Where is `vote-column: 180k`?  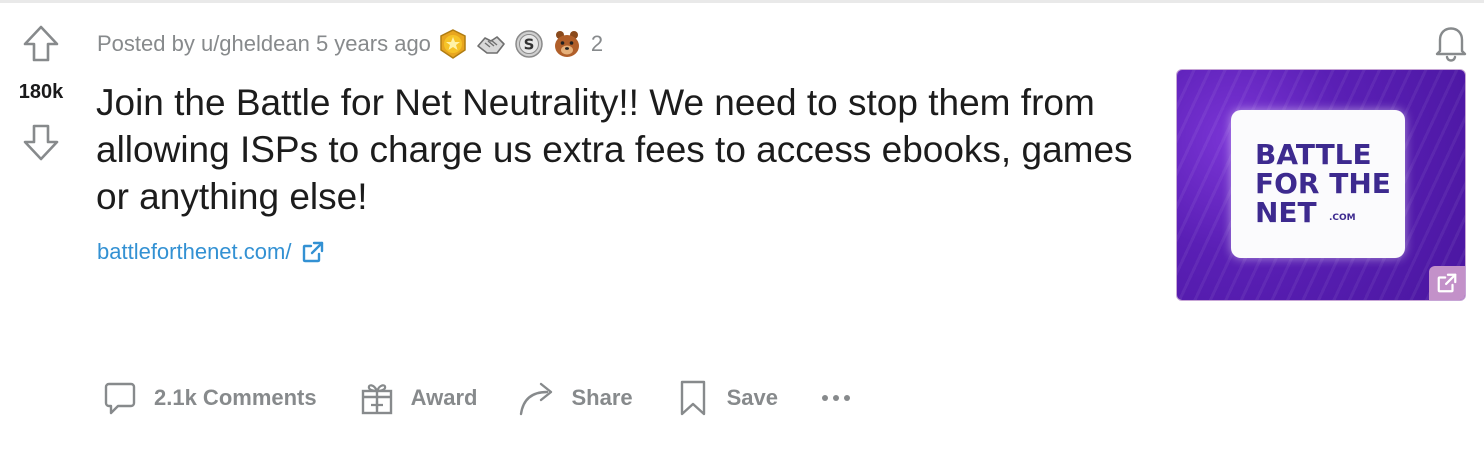 vote-column: 180k is located at coordinates (41, 103).